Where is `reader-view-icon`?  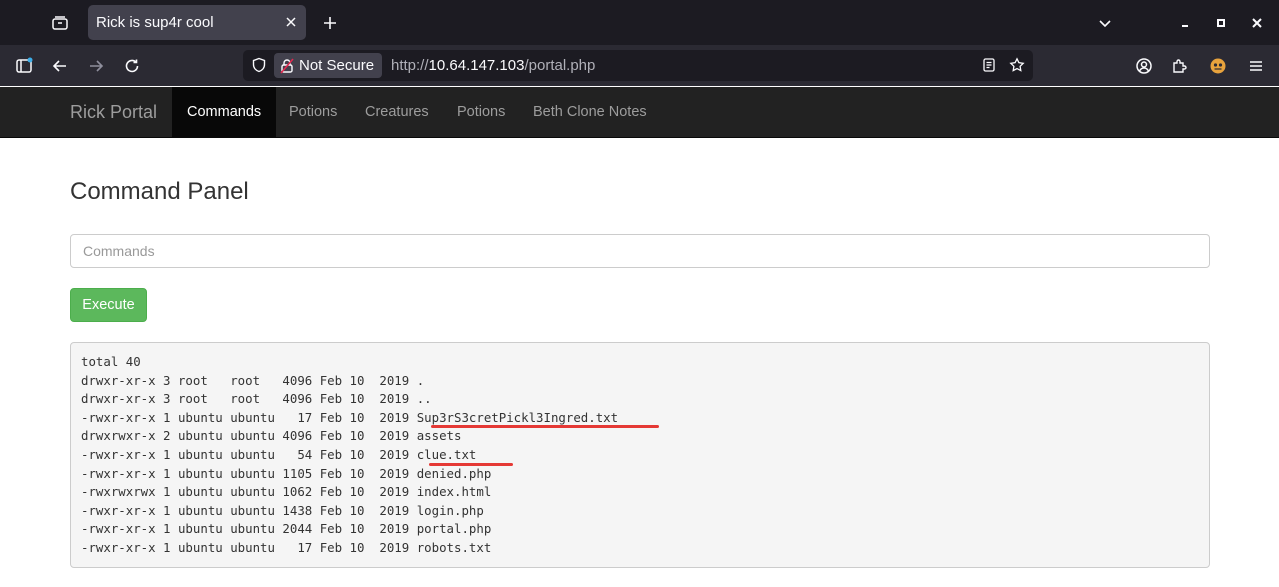
reader-view-icon is located at coordinates (989, 65).